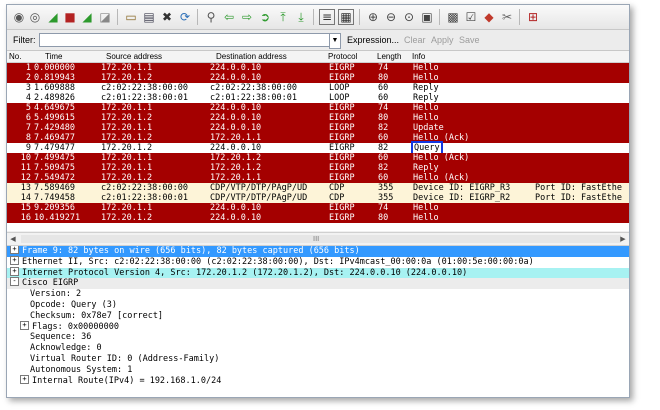 The height and width of the screenshot is (410, 660). I want to click on packet-no: 7, so click(28, 128).